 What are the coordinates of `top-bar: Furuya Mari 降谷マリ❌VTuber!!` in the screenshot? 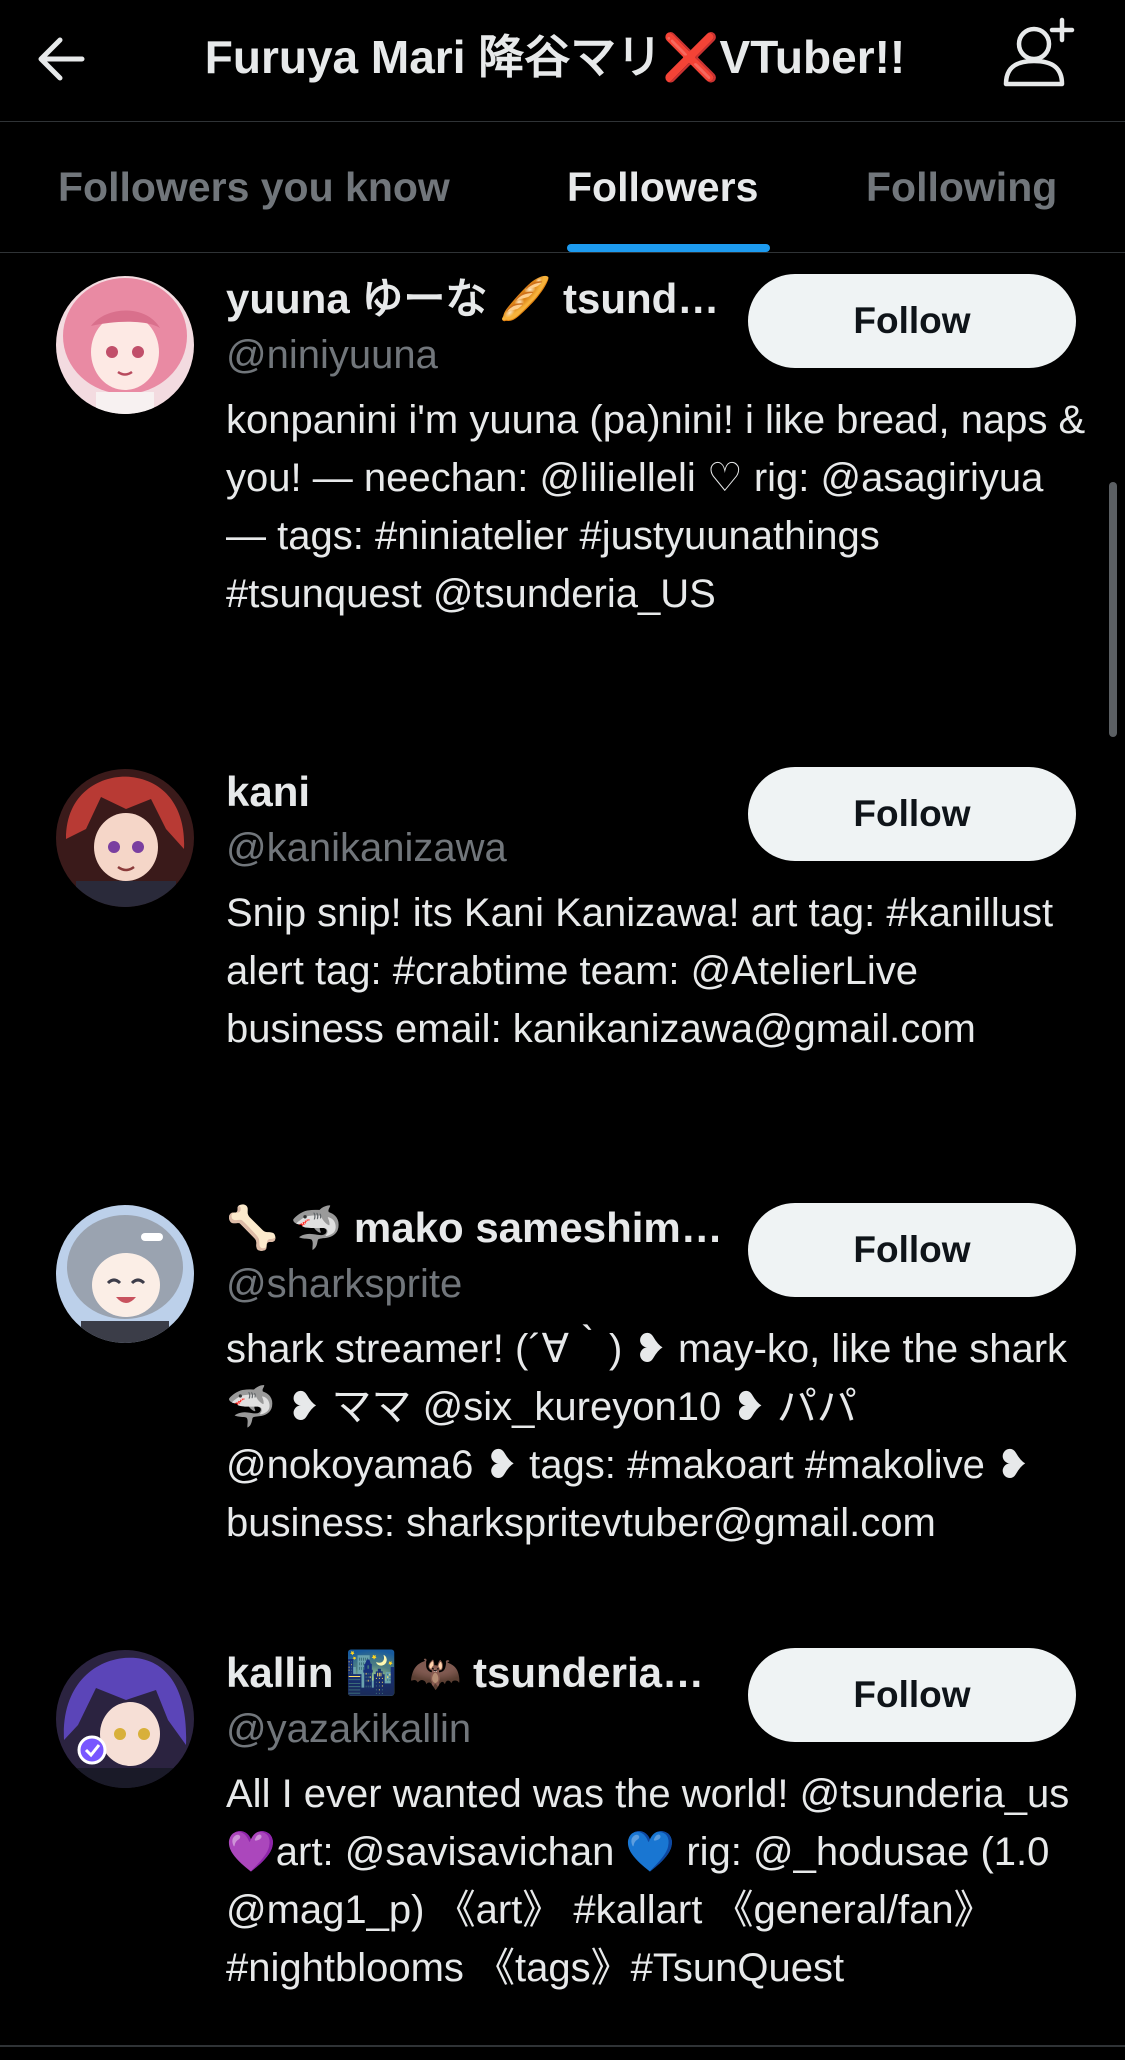 It's located at (562, 61).